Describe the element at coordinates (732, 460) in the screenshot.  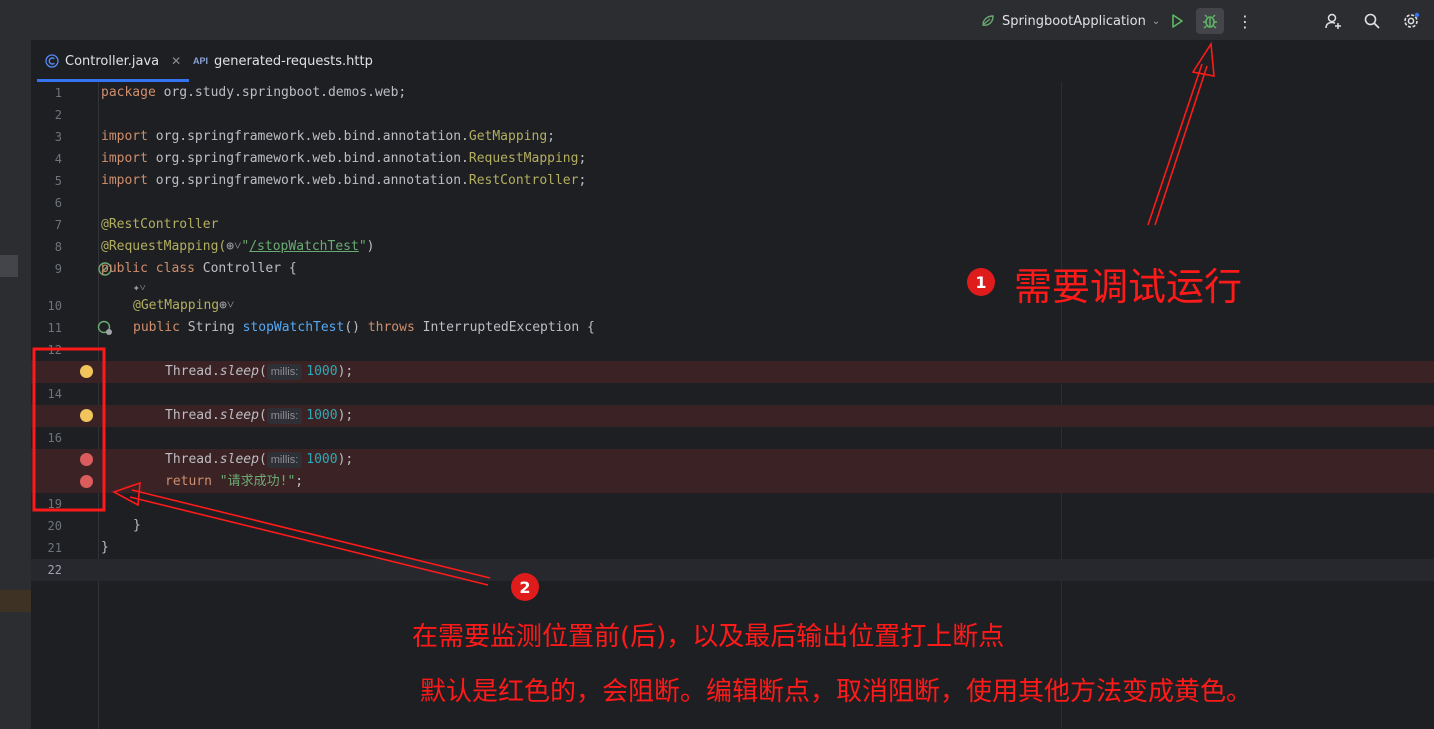
I see `code-line-breakpoint: 17 Thread.sleep(millis:1000);` at that location.